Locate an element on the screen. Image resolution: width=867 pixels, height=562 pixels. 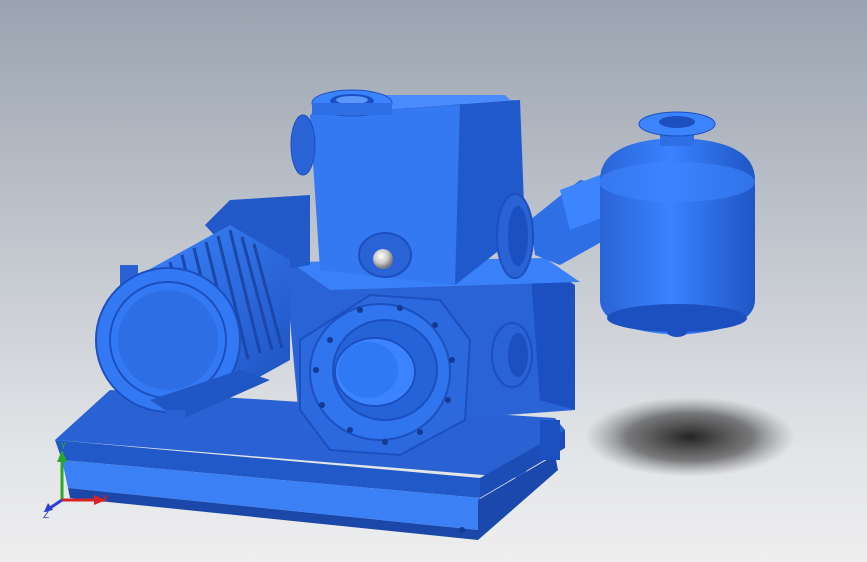
left-side-cover is located at coordinates (303, 145).